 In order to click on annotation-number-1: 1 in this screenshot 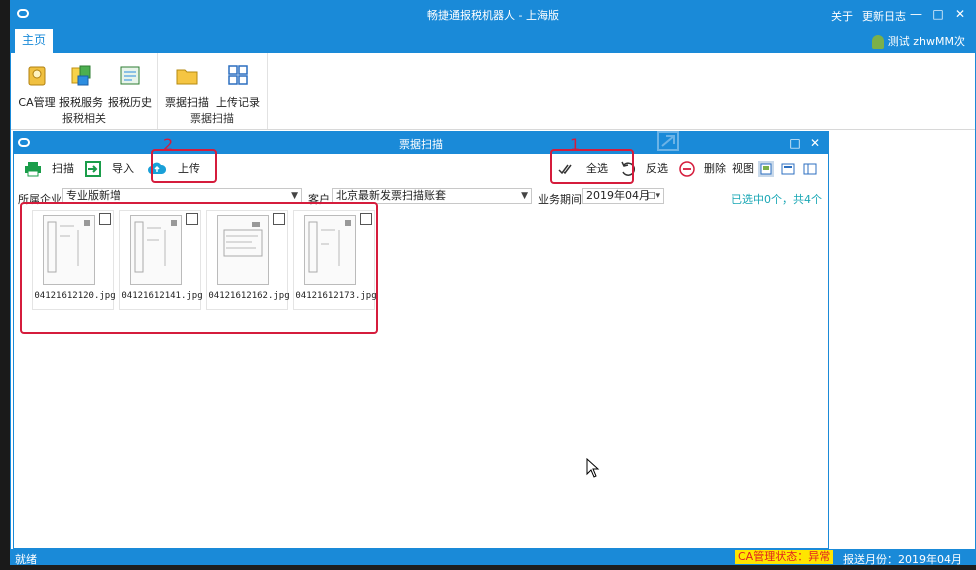, I will do `click(575, 144)`.